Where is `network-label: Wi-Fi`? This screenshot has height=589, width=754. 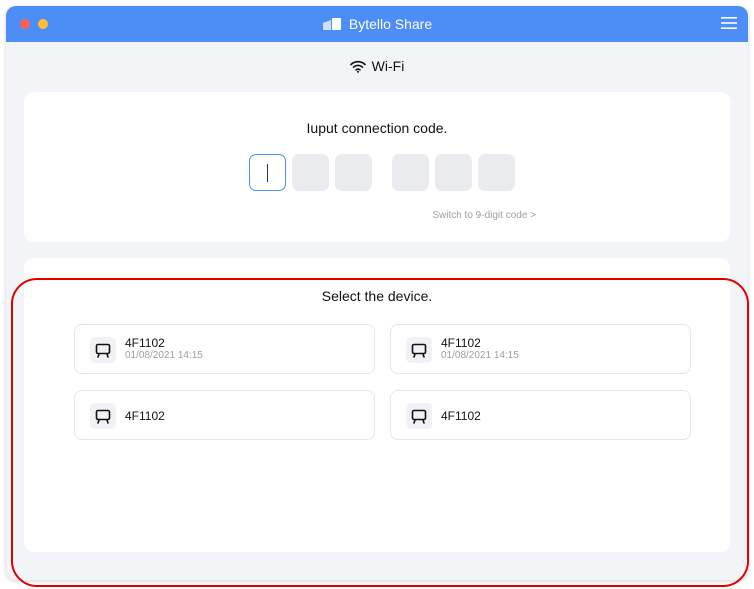 network-label: Wi-Fi is located at coordinates (388, 66).